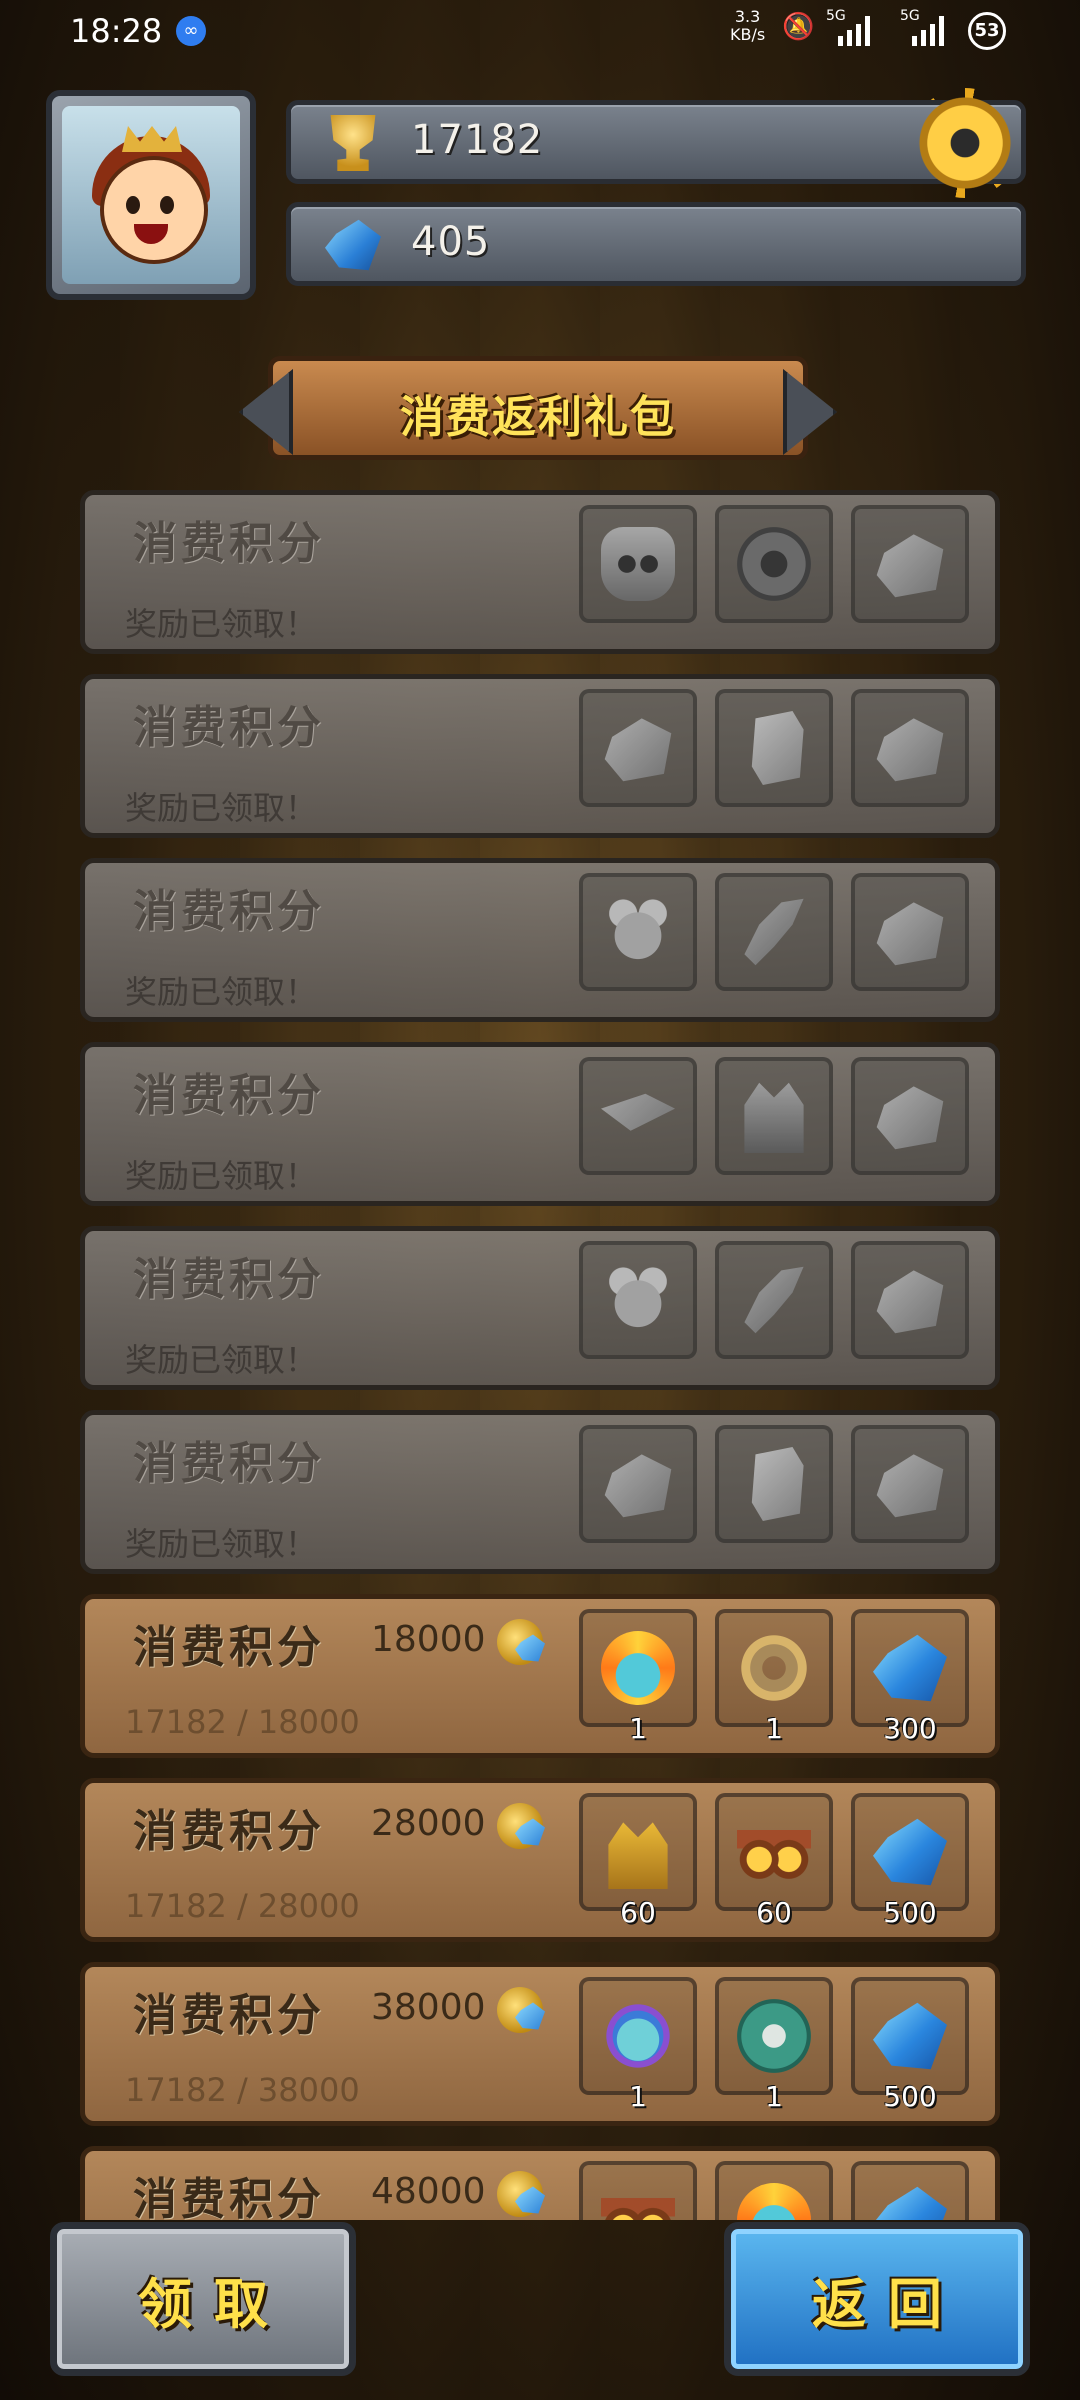 The height and width of the screenshot is (2400, 1080). Describe the element at coordinates (638, 1728) in the screenshot. I see `reward-quantity: 1` at that location.